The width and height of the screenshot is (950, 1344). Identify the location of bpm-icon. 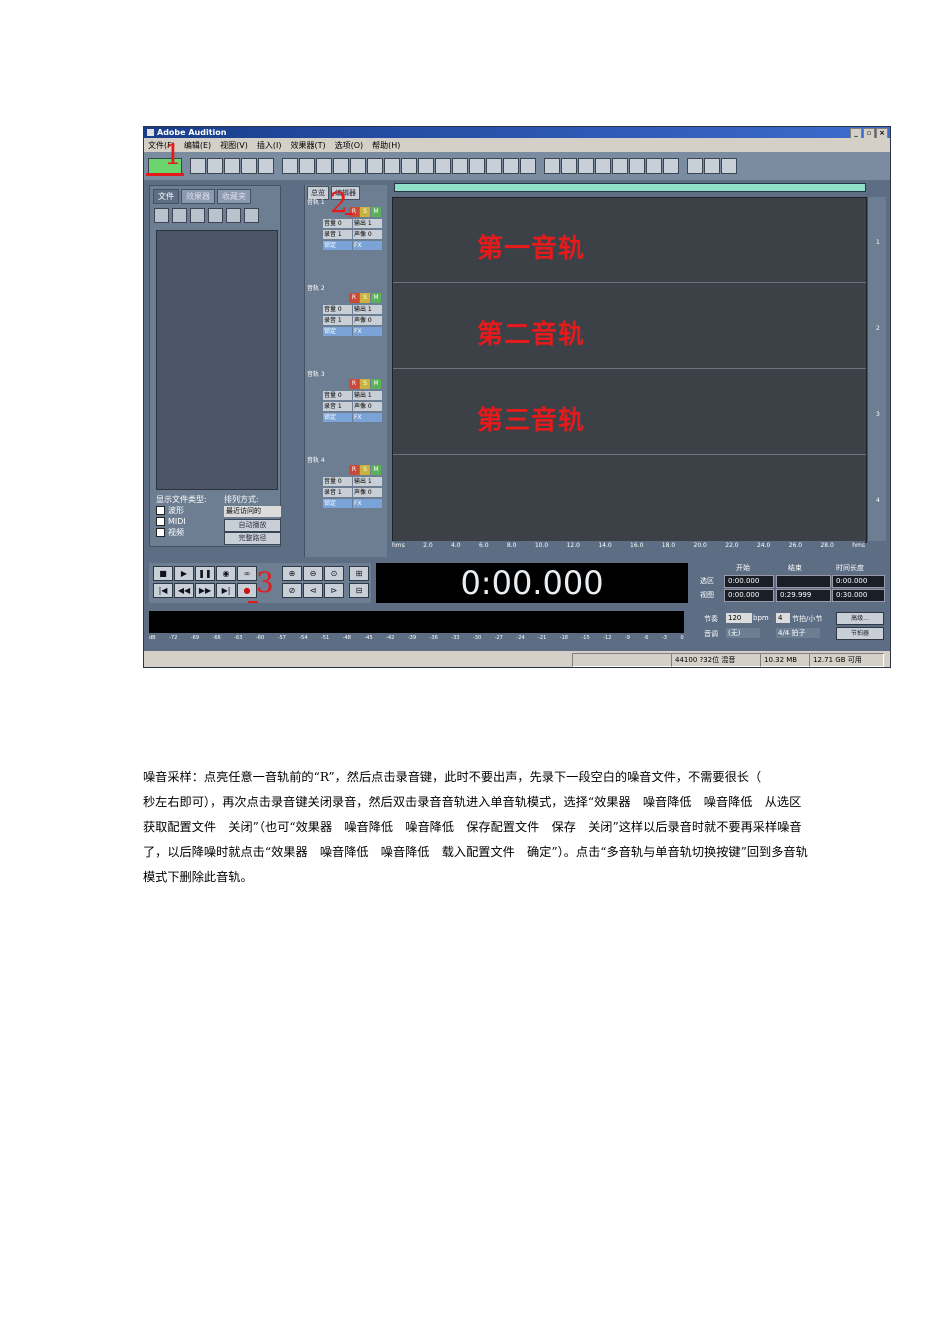
(637, 166).